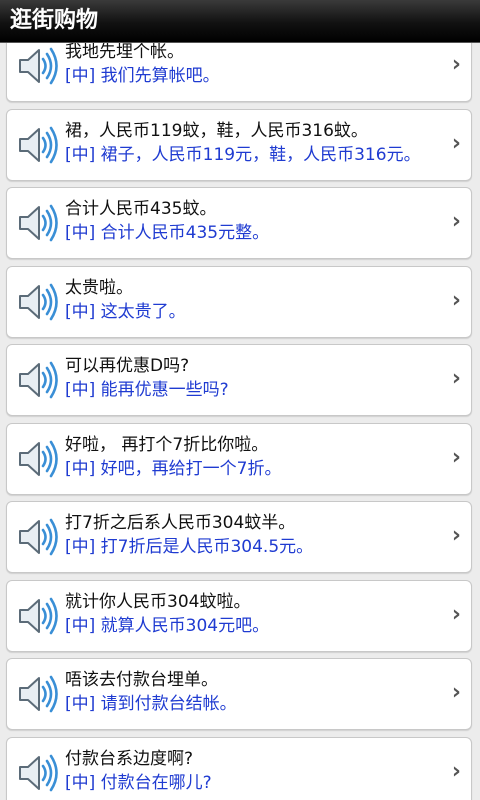  What do you see at coordinates (141, 209) in the screenshot?
I see `cantonese-phrase: 合计人民币435蚊。` at bounding box center [141, 209].